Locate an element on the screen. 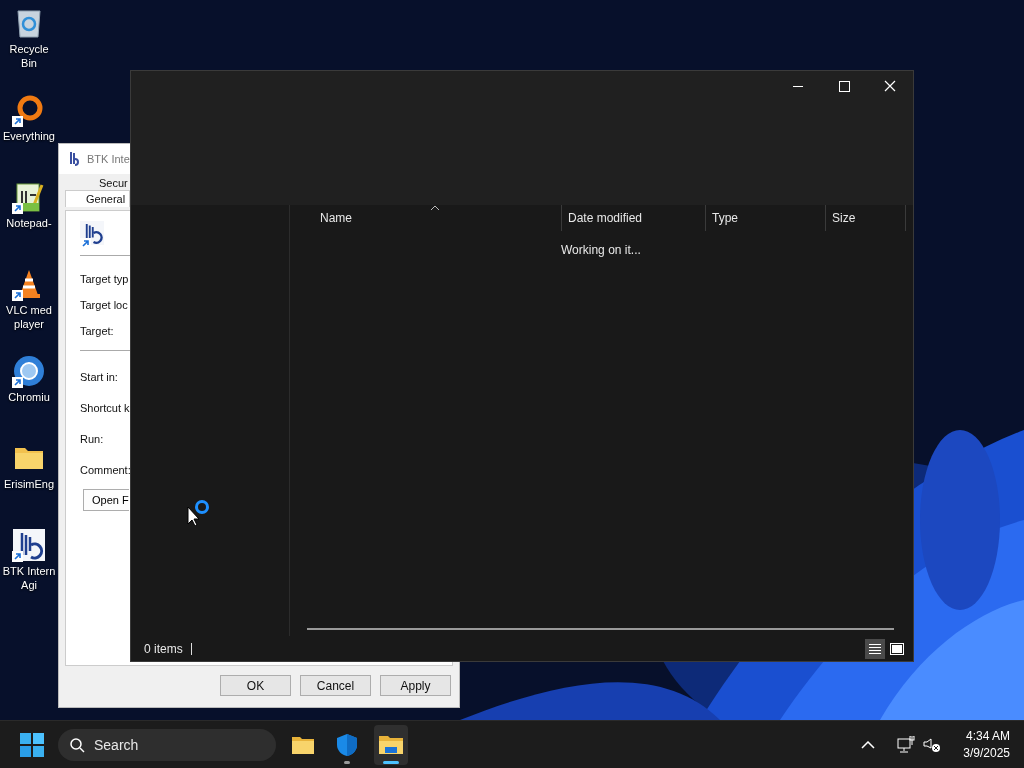 This screenshot has width=1024, height=768. column-header: Size is located at coordinates (866, 218).